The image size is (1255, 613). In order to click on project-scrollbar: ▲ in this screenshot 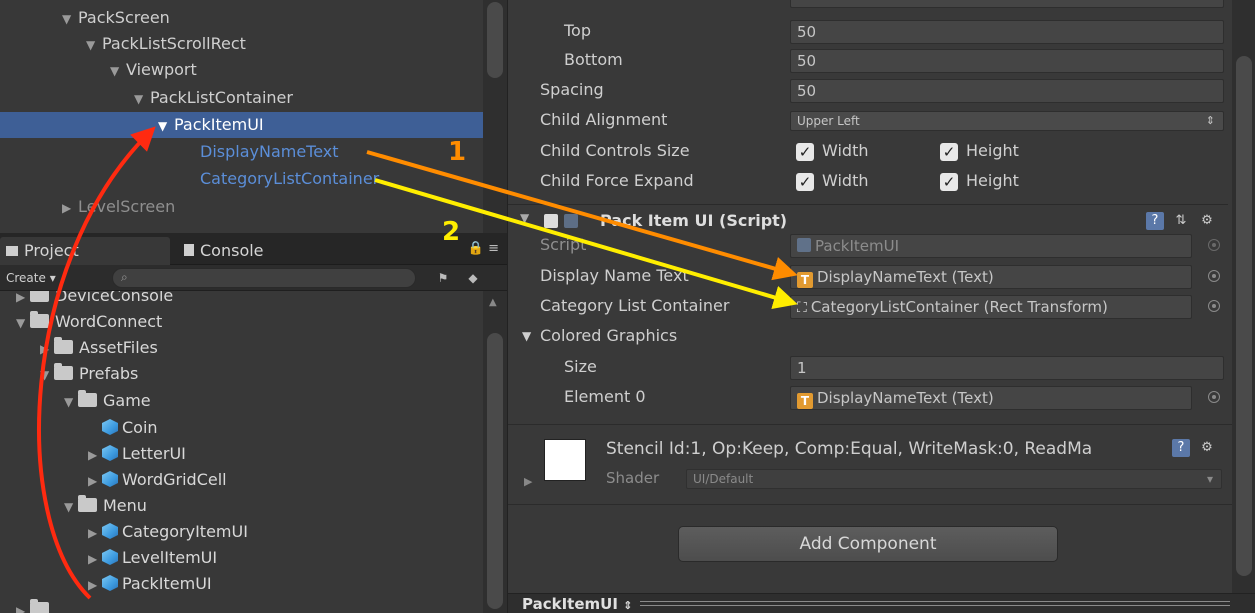, I will do `click(495, 452)`.